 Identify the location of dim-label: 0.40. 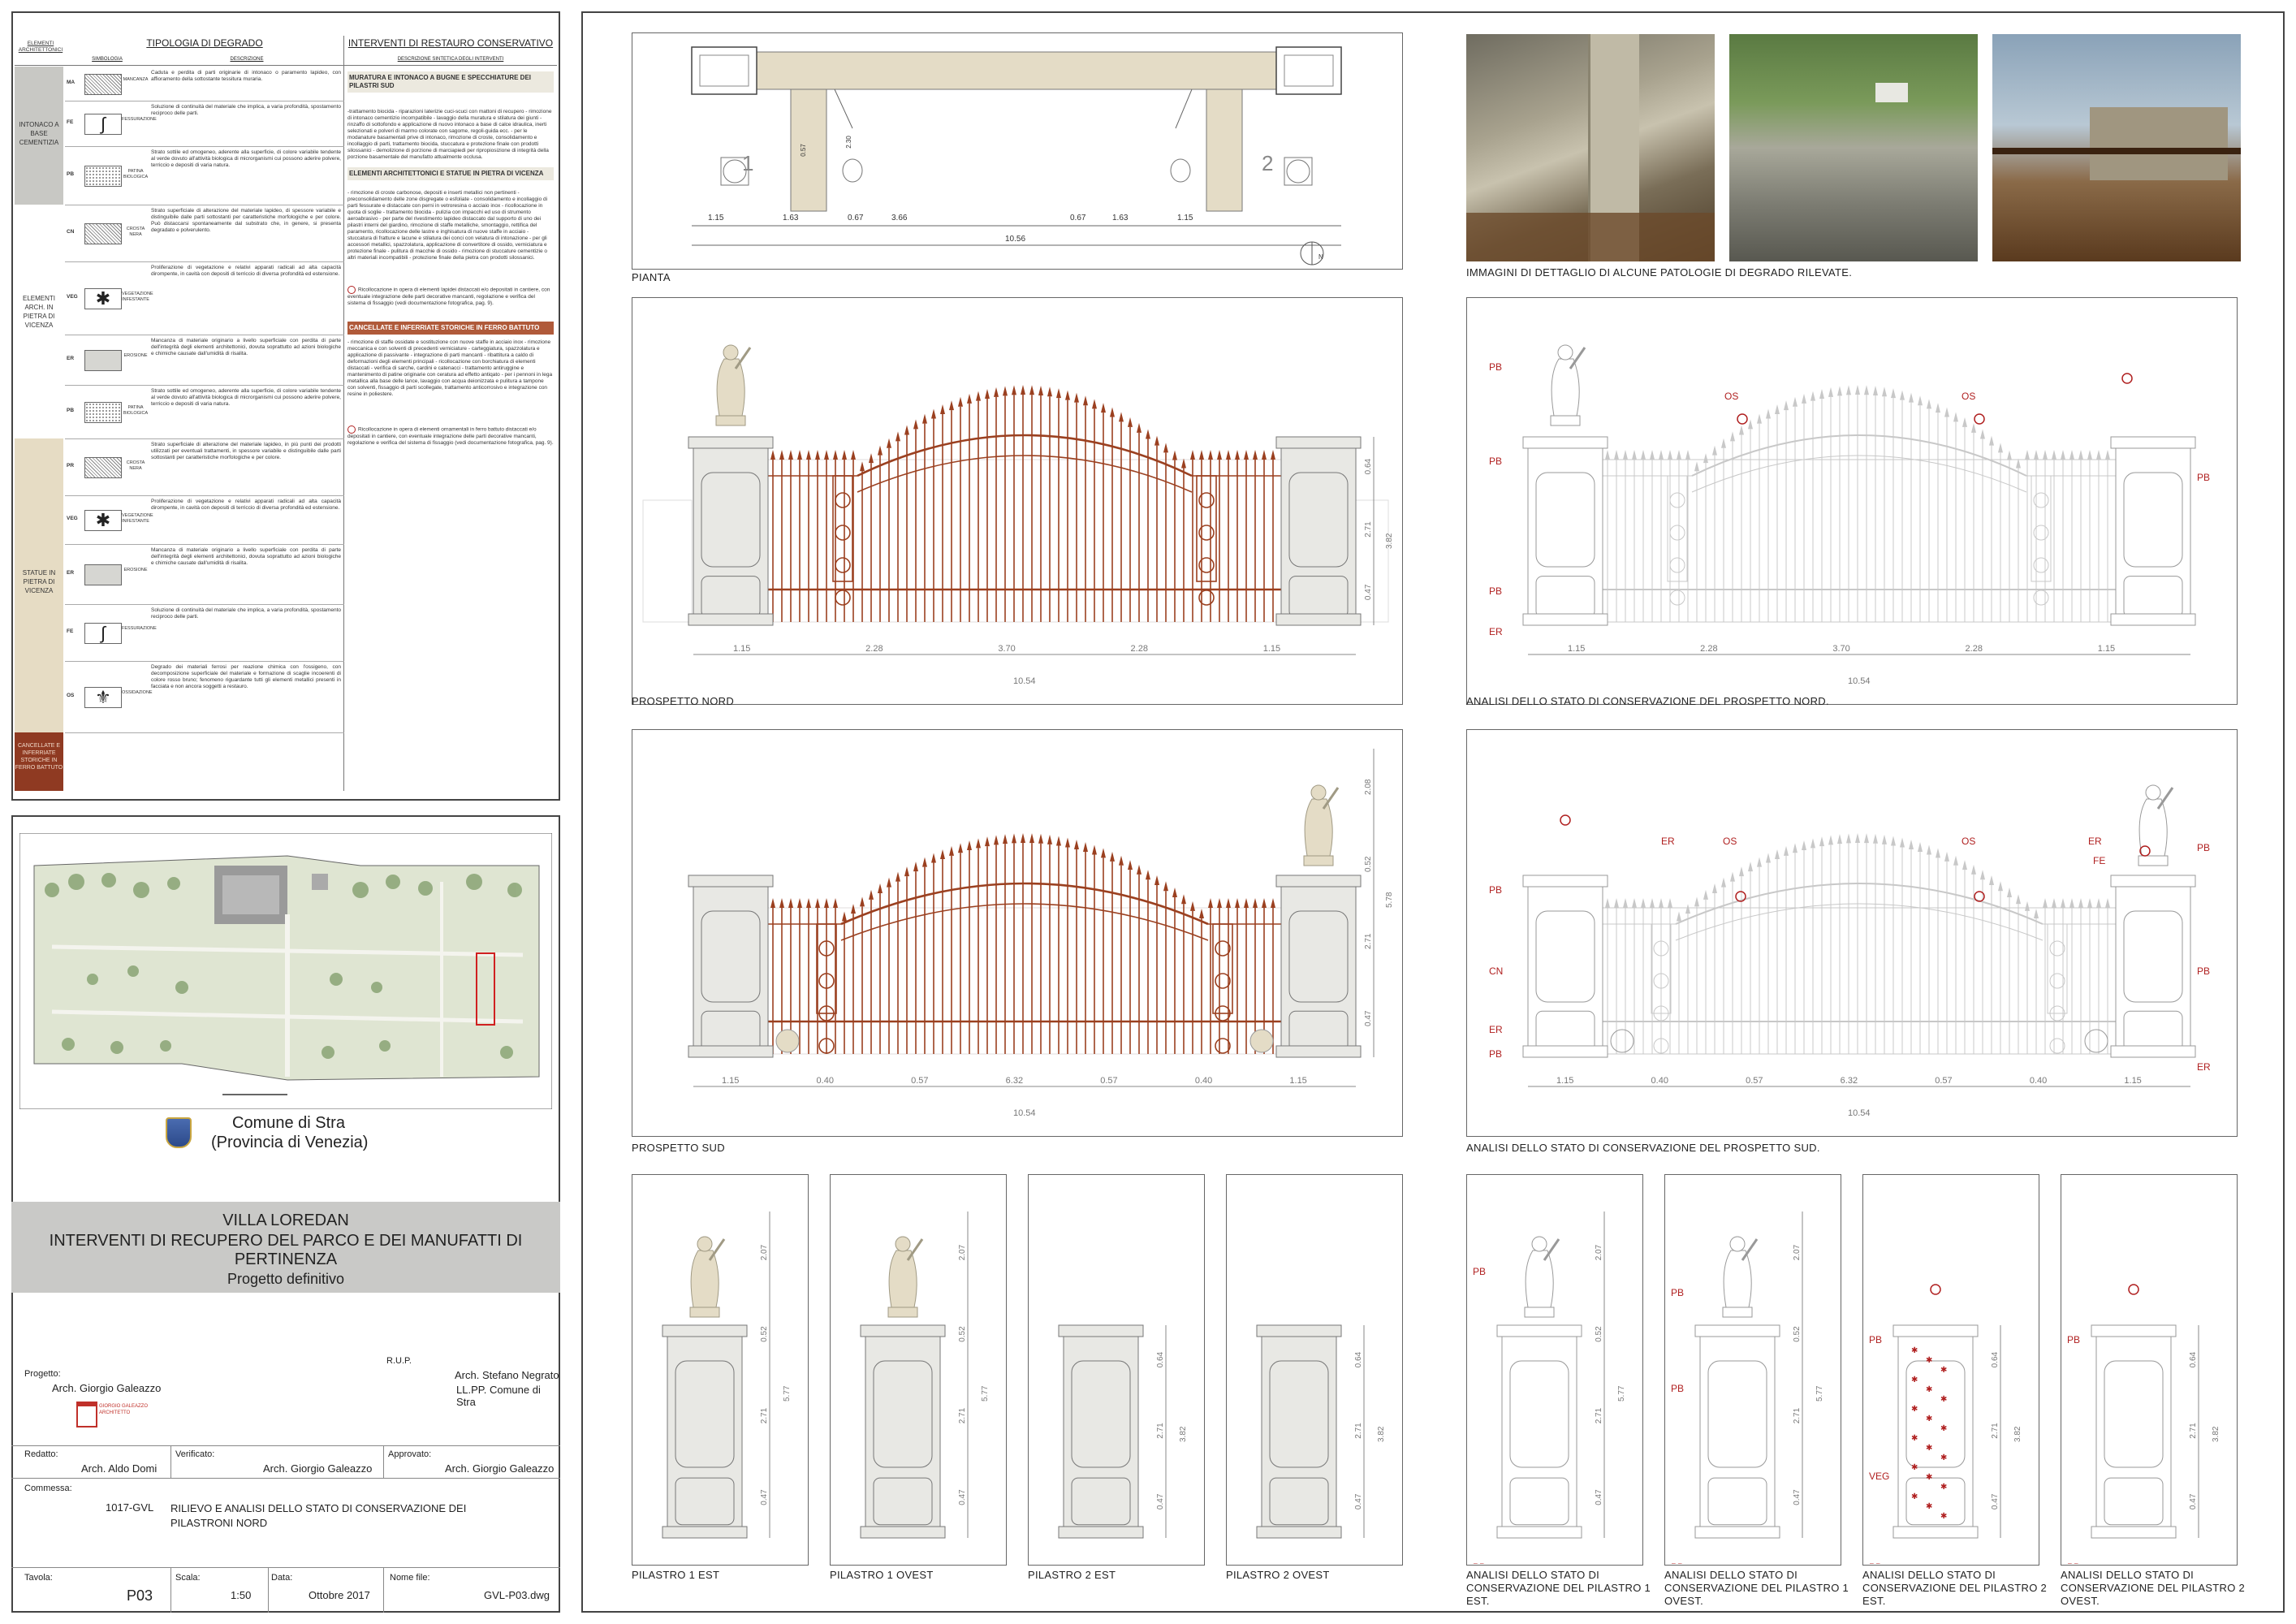
(825, 1081).